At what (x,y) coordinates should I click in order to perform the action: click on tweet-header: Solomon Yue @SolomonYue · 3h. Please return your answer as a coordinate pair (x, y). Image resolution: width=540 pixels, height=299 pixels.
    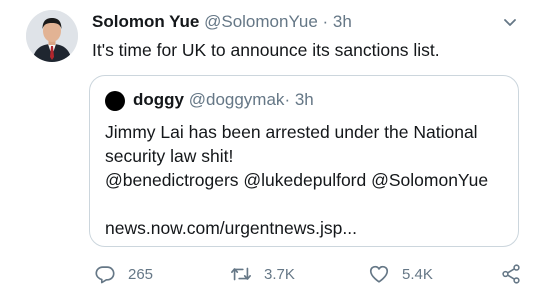
    Looking at the image, I should click on (222, 22).